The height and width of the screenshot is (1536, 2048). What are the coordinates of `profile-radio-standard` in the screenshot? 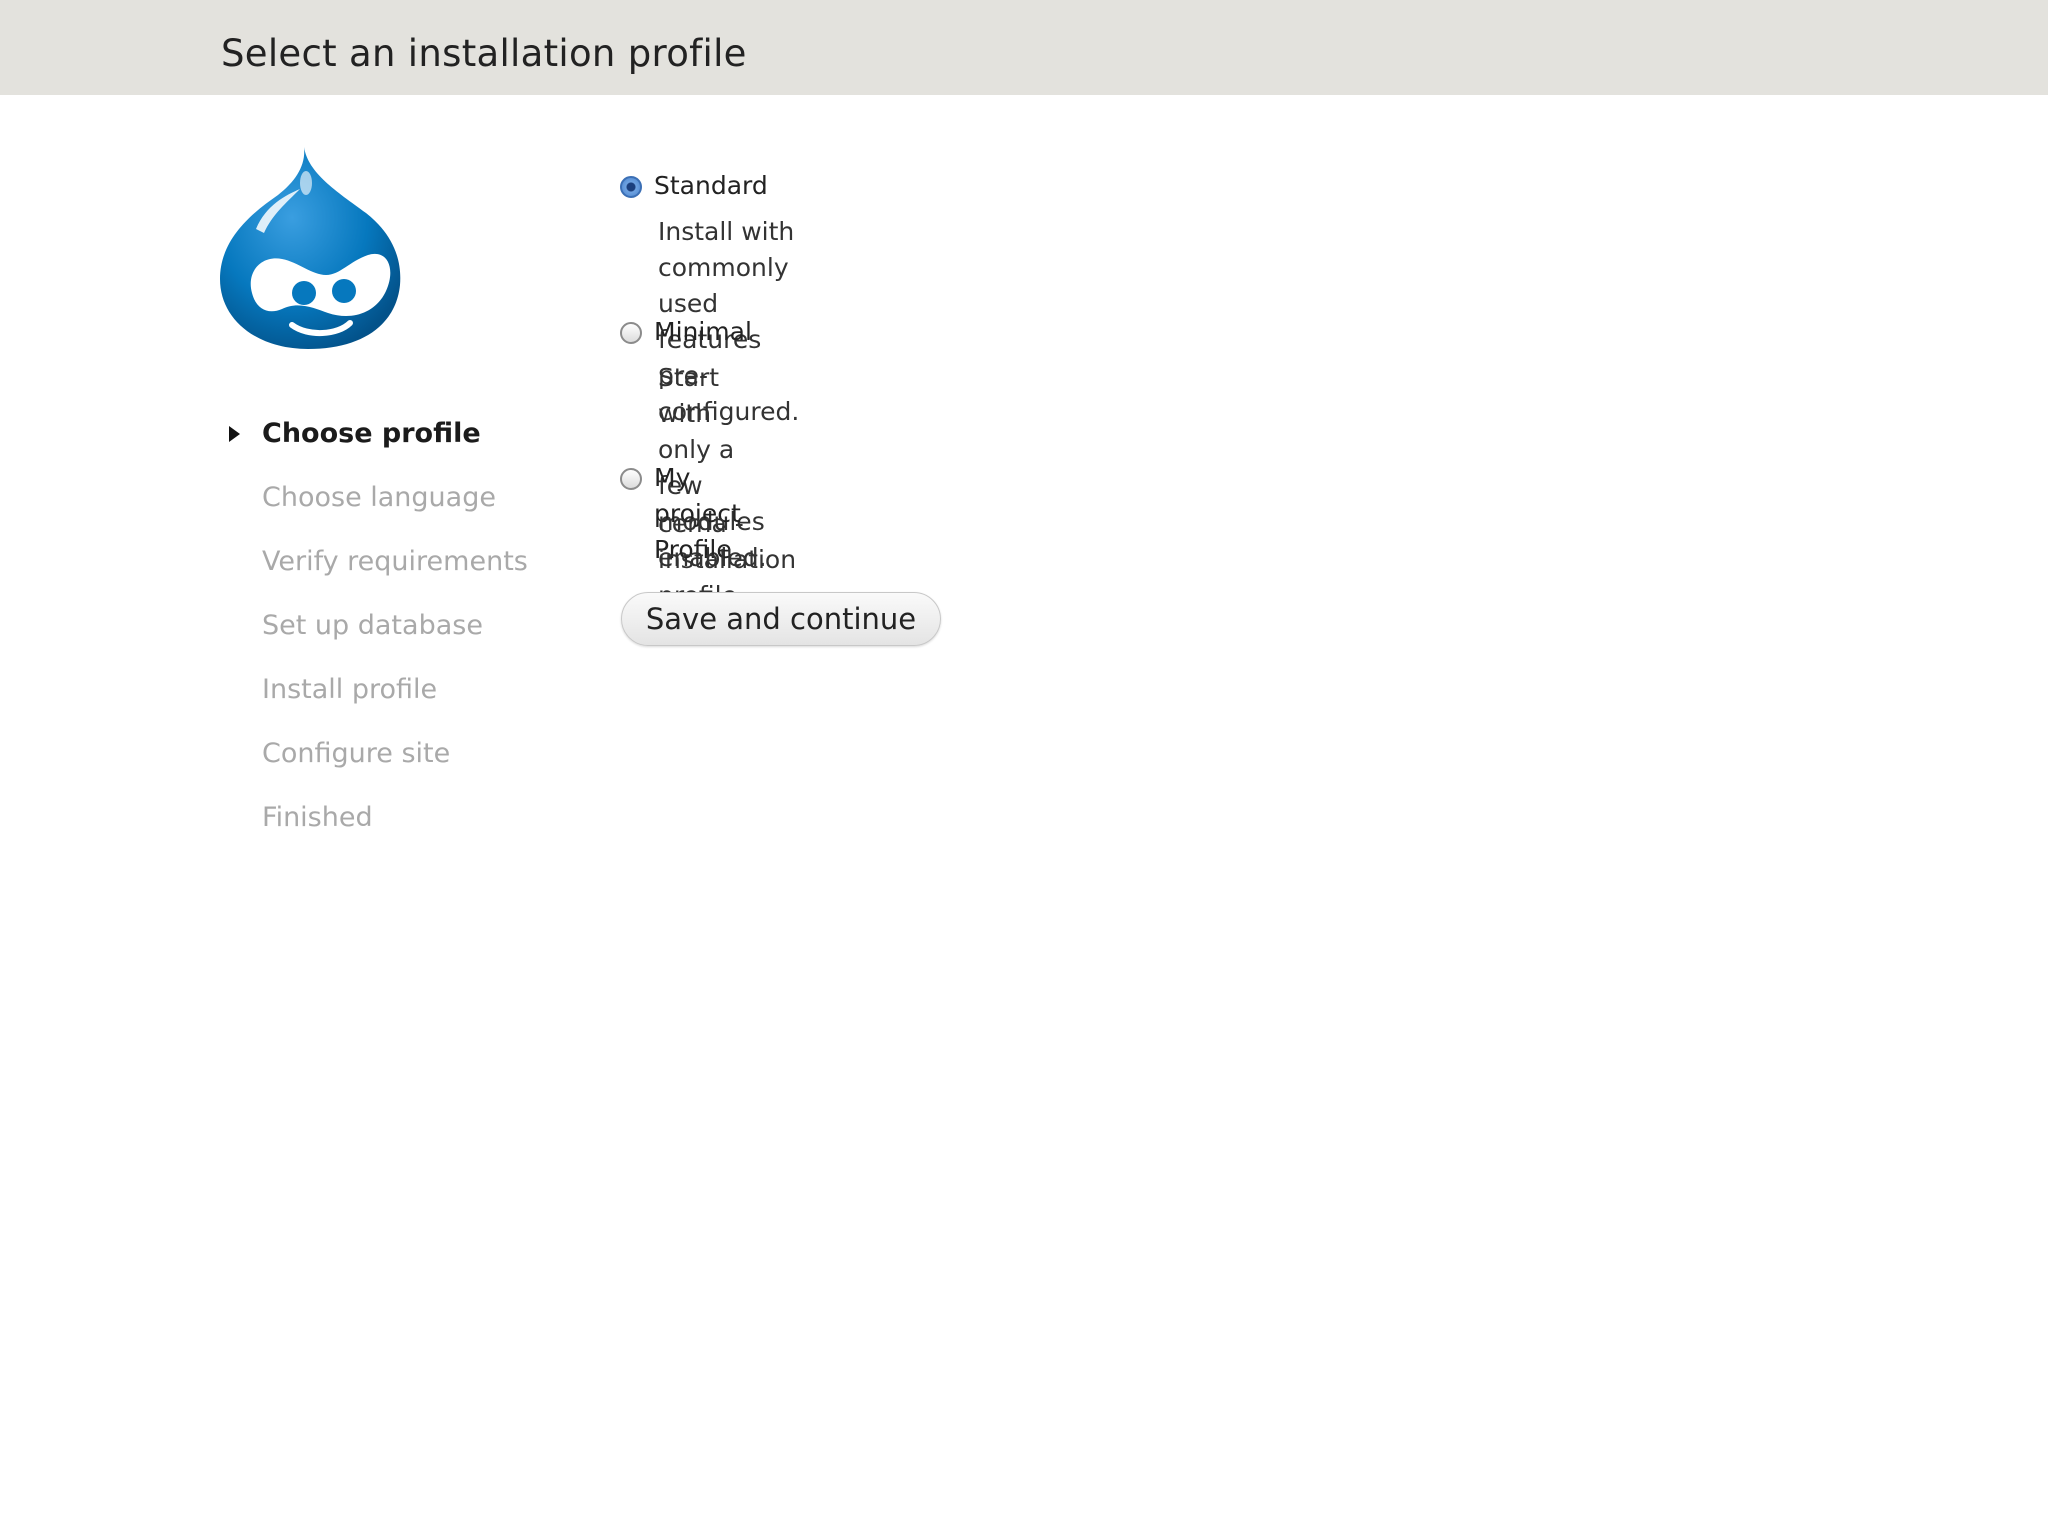 It's located at (631, 187).